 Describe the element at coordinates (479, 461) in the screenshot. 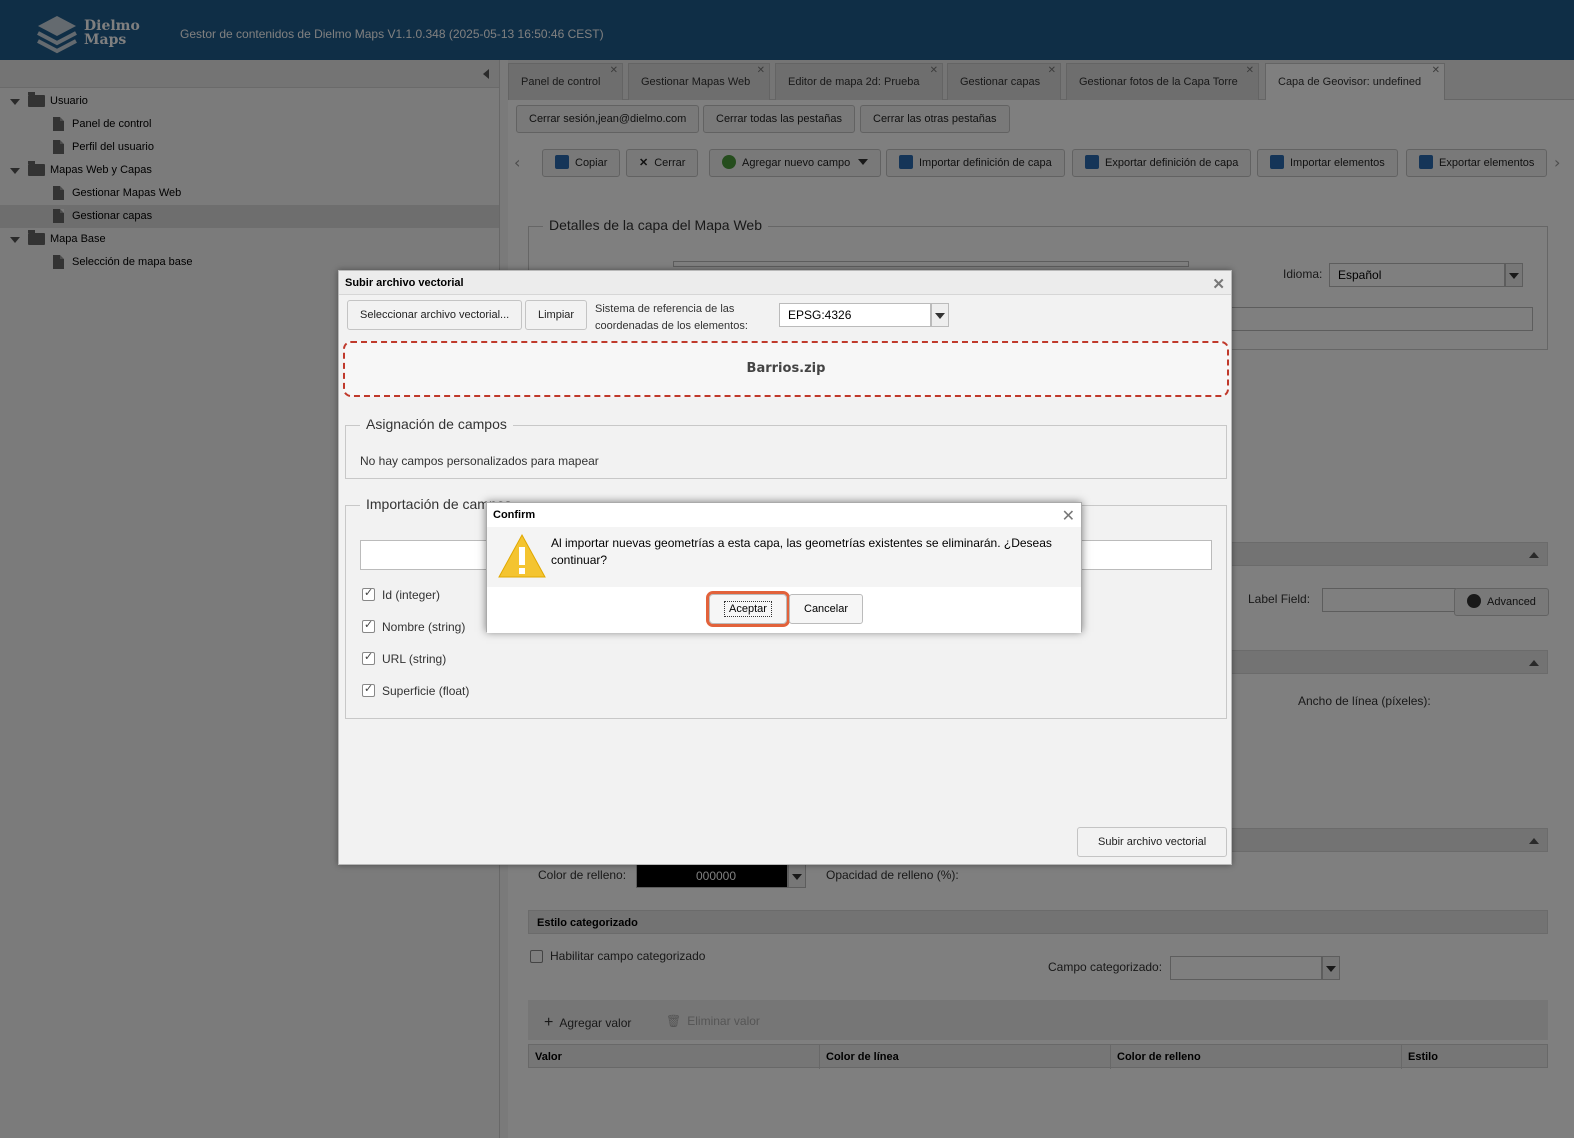

I see `no-custom-fields-text: No hay campos personalizados para mapear` at that location.